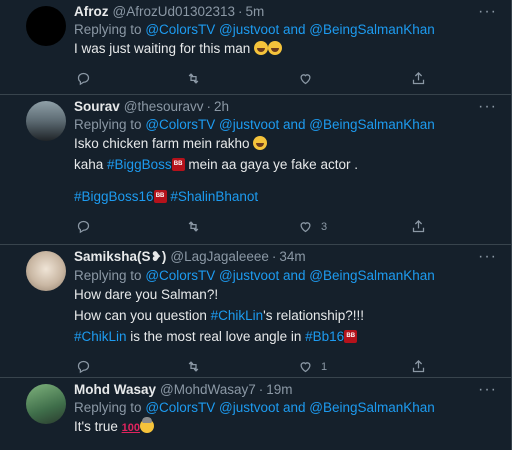  What do you see at coordinates (164, 106) in the screenshot?
I see `user-handle: @thesouravv` at bounding box center [164, 106].